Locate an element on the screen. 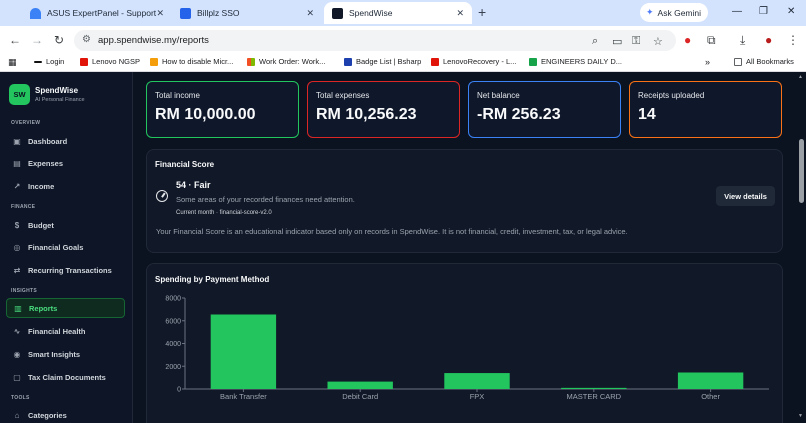 Image resolution: width=806 pixels, height=423 pixels. sidebar-item-dashboard: ▣ Dashboard is located at coordinates (65, 141).